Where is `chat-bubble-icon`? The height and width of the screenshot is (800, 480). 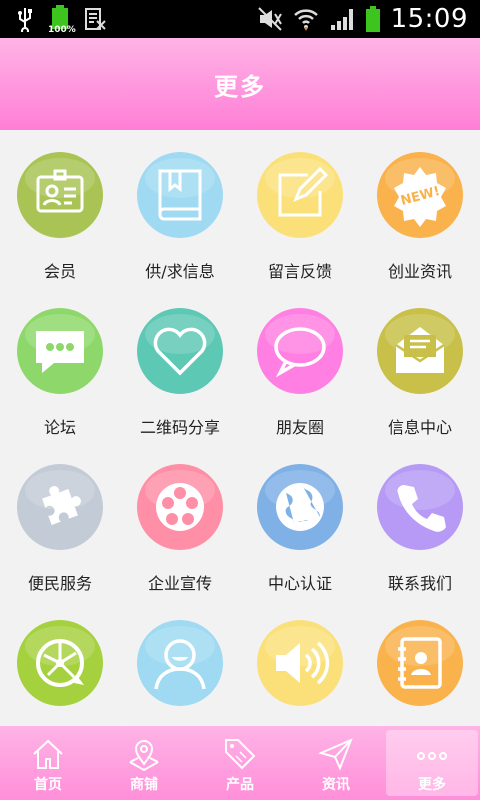 chat-bubble-icon is located at coordinates (60, 352).